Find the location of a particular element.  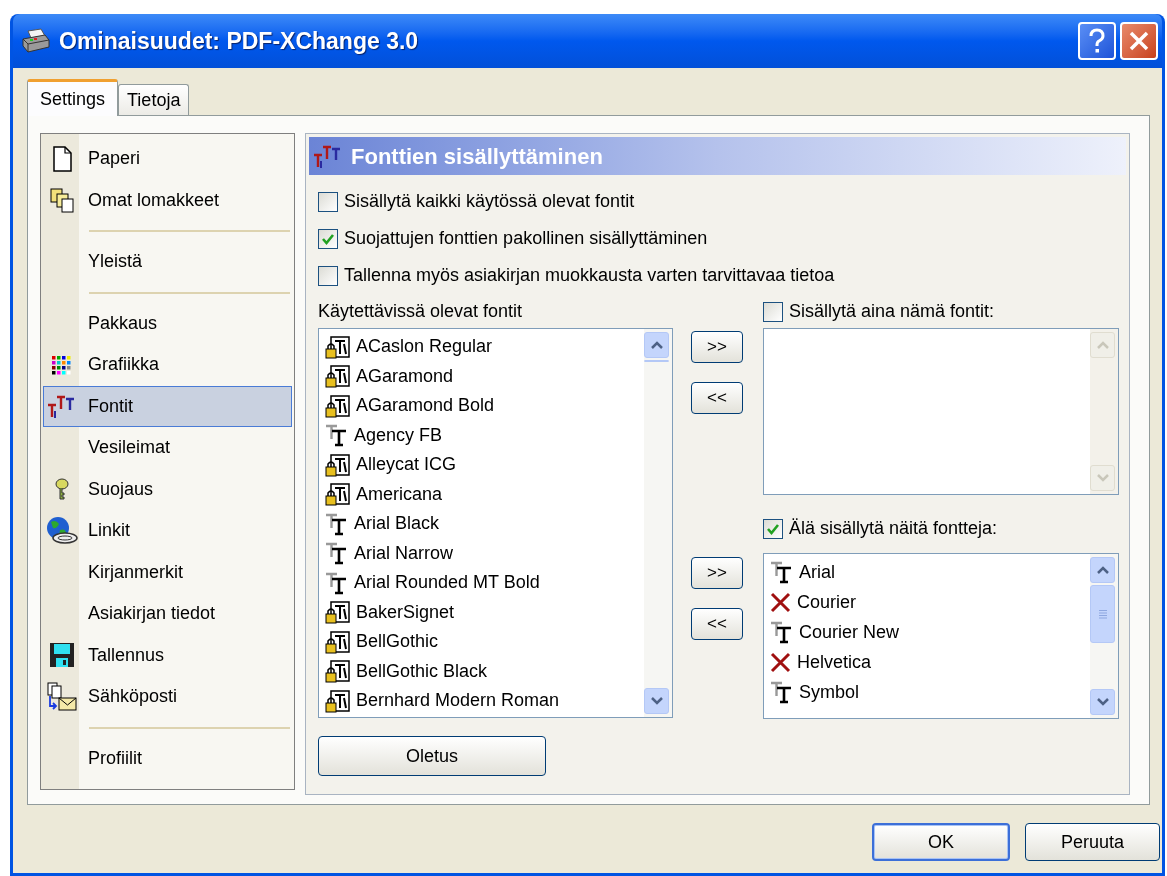

list-item: Alleycat ICG is located at coordinates (484, 465).